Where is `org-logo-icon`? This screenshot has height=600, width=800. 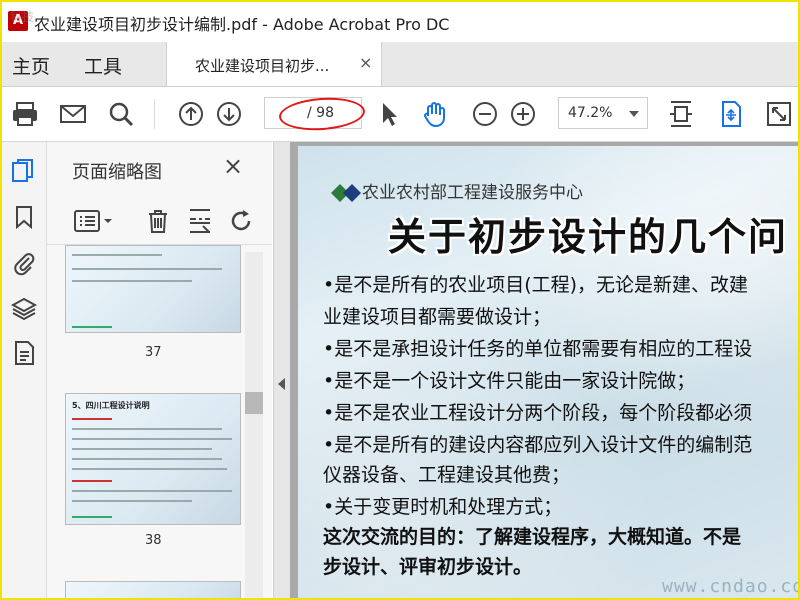 org-logo-icon is located at coordinates (346, 193).